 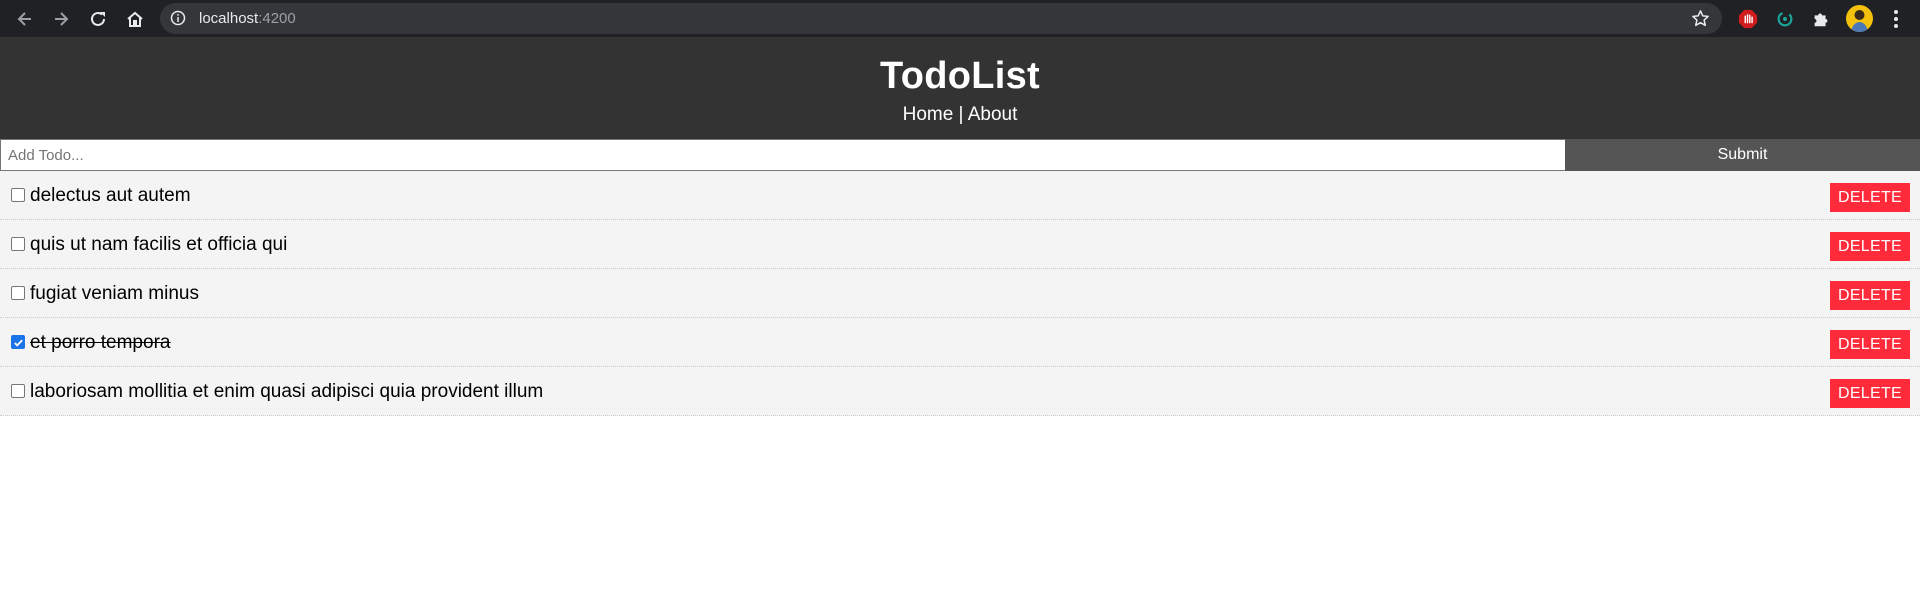 I want to click on url-text: localhost:4200, so click(x=247, y=18).